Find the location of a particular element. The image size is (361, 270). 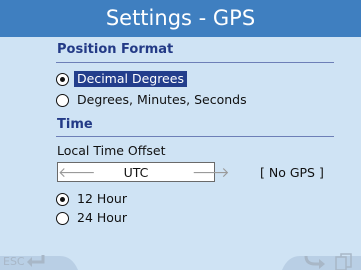

ok-button is located at coordinates (316, 261).